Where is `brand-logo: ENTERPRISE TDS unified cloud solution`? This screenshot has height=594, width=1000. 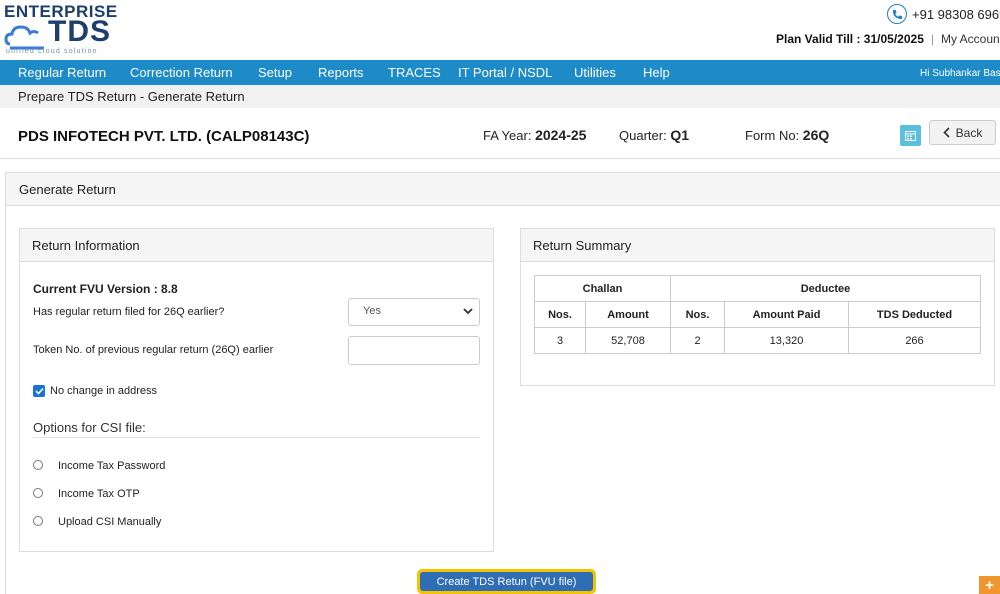
brand-logo: ENTERPRISE TDS unified cloud solution is located at coordinates (74, 30).